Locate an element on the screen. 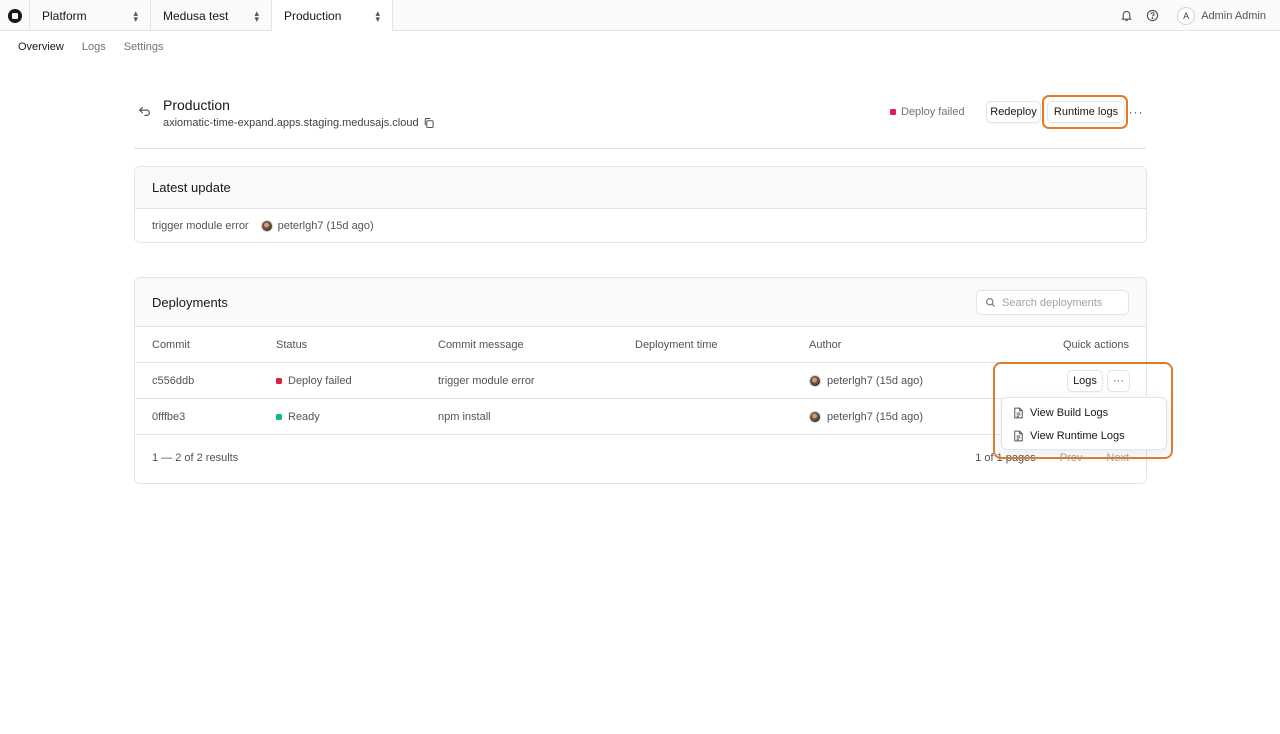 The image size is (1280, 734). quick-actions-menu: View Build Logs View Runtime Logs is located at coordinates (1084, 423).